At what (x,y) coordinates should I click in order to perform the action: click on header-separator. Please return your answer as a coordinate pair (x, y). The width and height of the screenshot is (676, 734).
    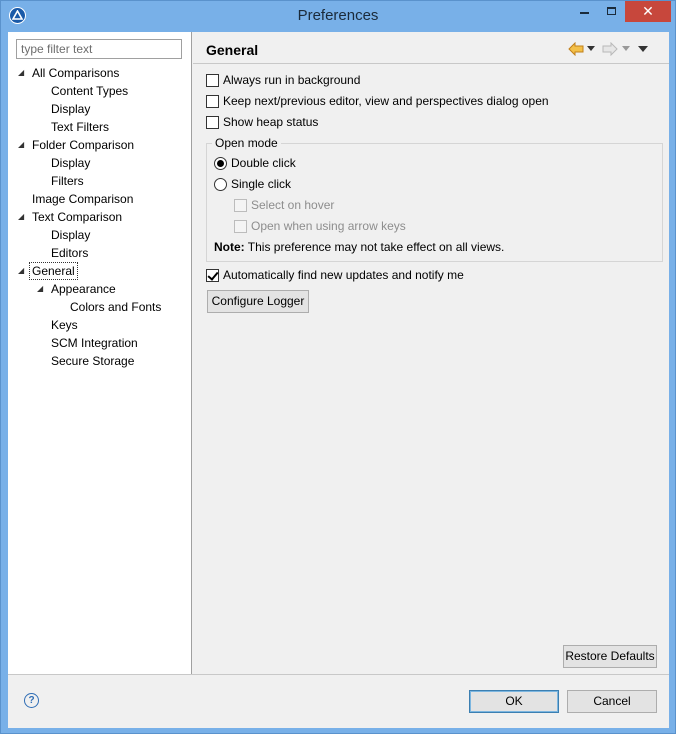
    Looking at the image, I should click on (431, 63).